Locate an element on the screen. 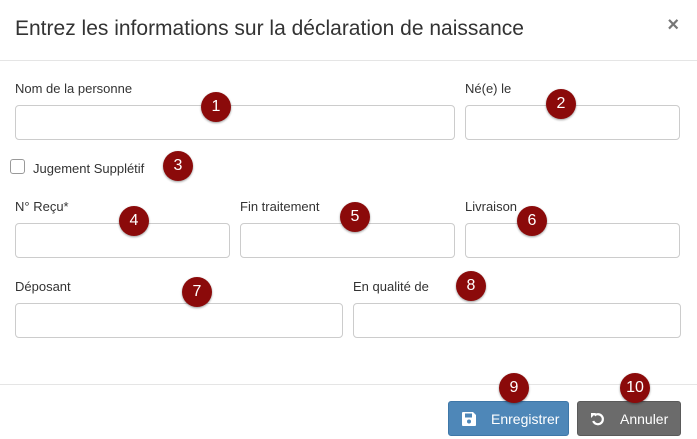 Image resolution: width=697 pixels, height=439 pixels. nee-label: Né(e) le is located at coordinates (488, 88).